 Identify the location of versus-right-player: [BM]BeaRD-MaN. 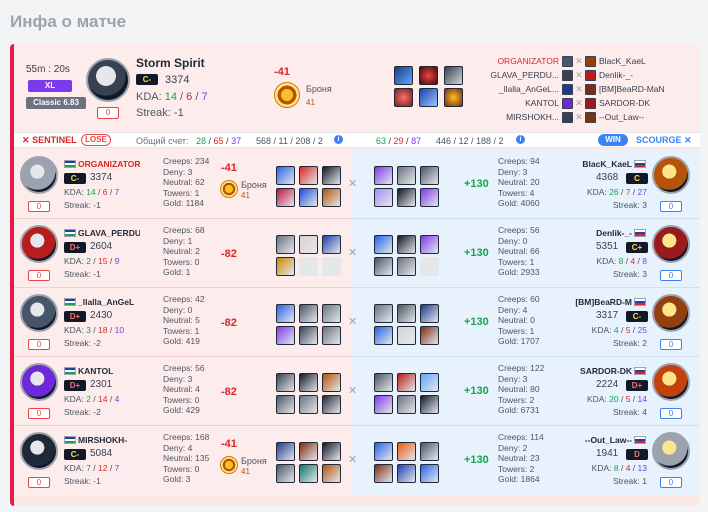
(630, 89).